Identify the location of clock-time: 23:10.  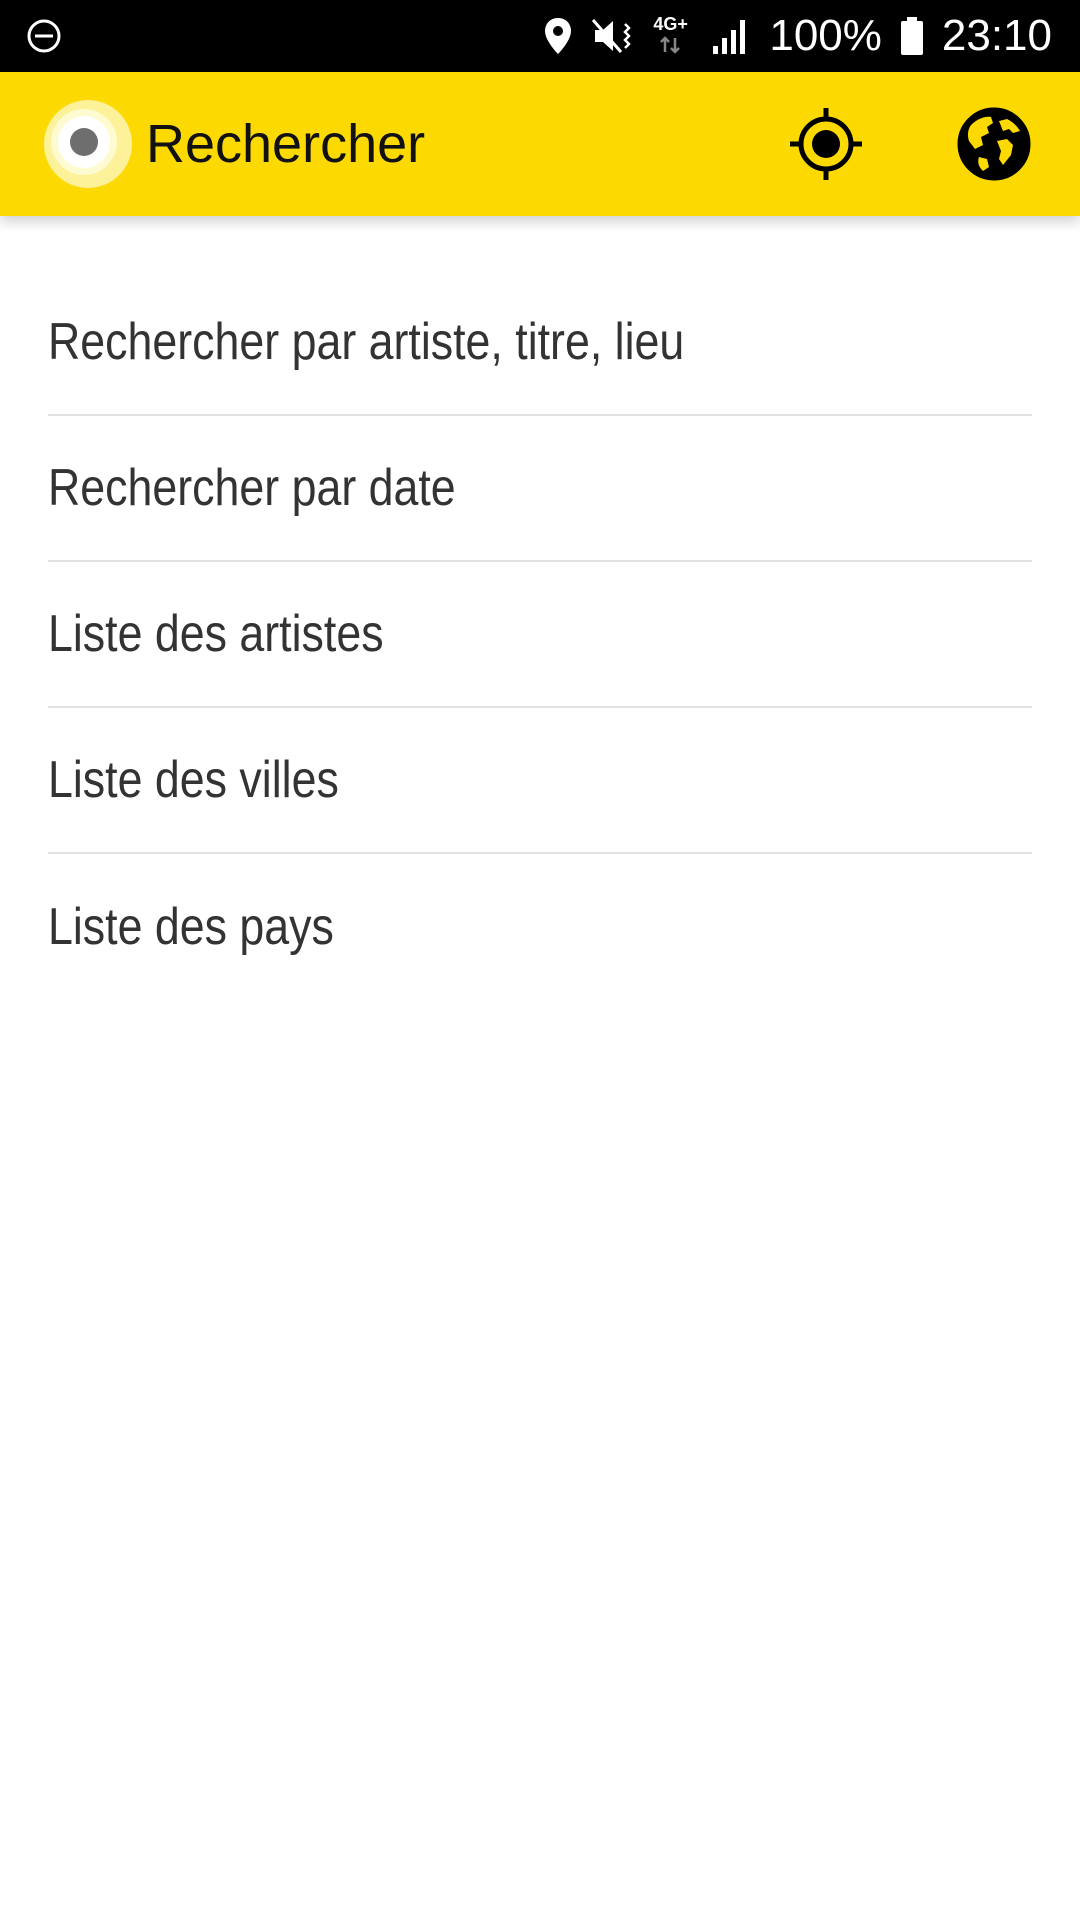
(996, 35).